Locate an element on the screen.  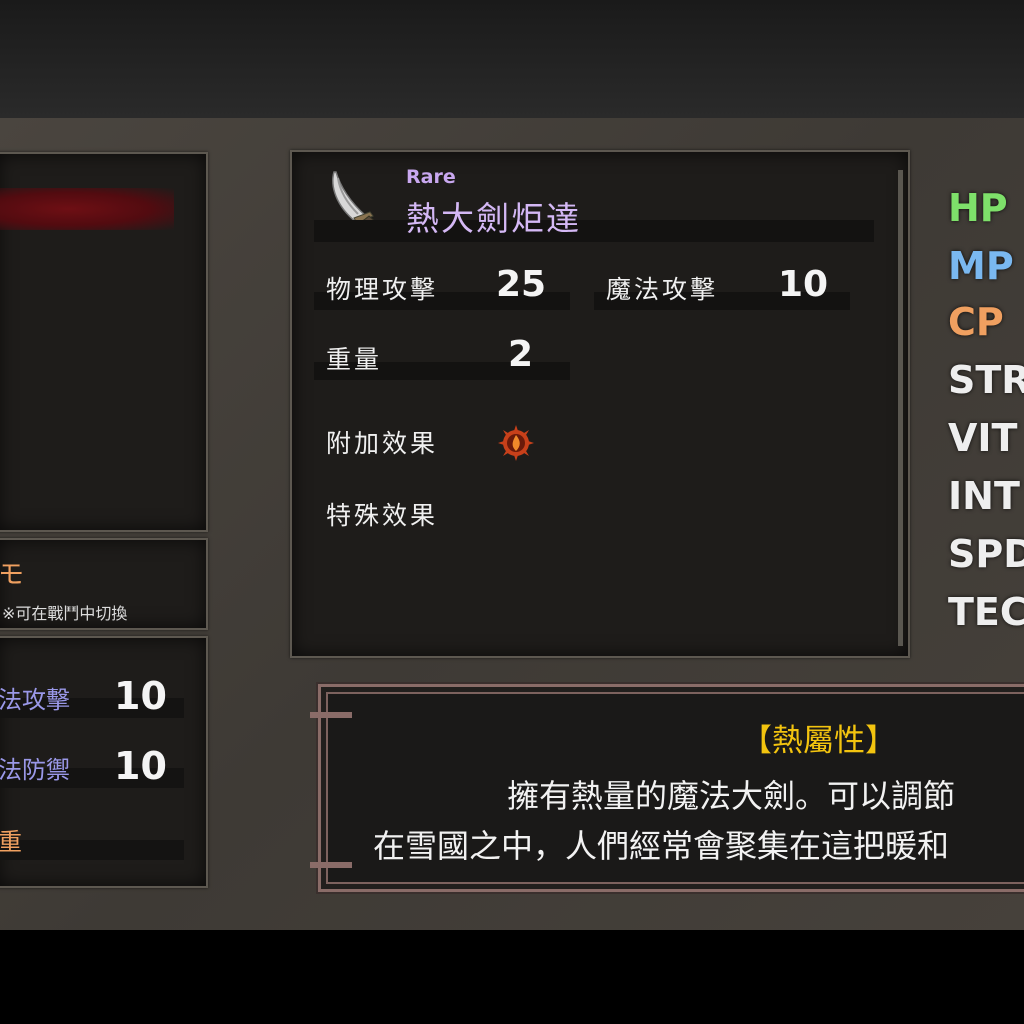
weight-stat: 重 is located at coordinates (92, 841).